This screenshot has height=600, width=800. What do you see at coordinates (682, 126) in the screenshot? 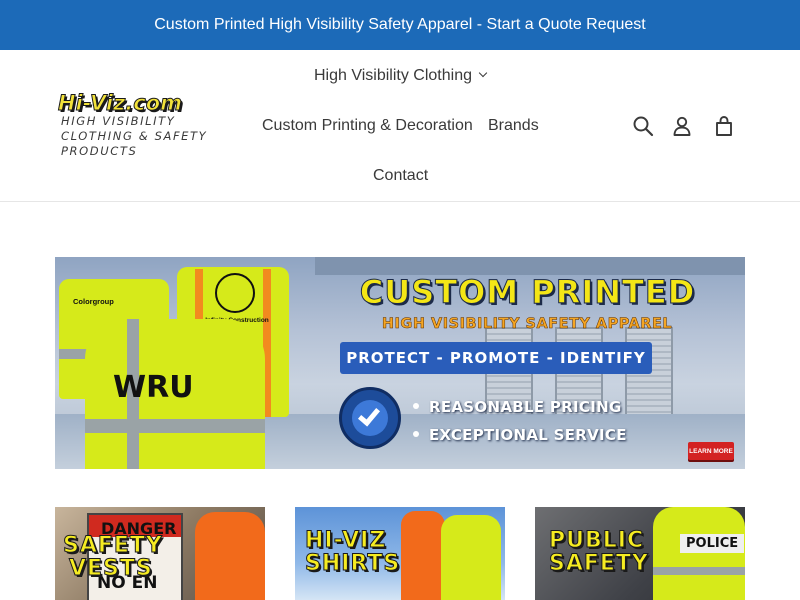
I see `account-icon` at bounding box center [682, 126].